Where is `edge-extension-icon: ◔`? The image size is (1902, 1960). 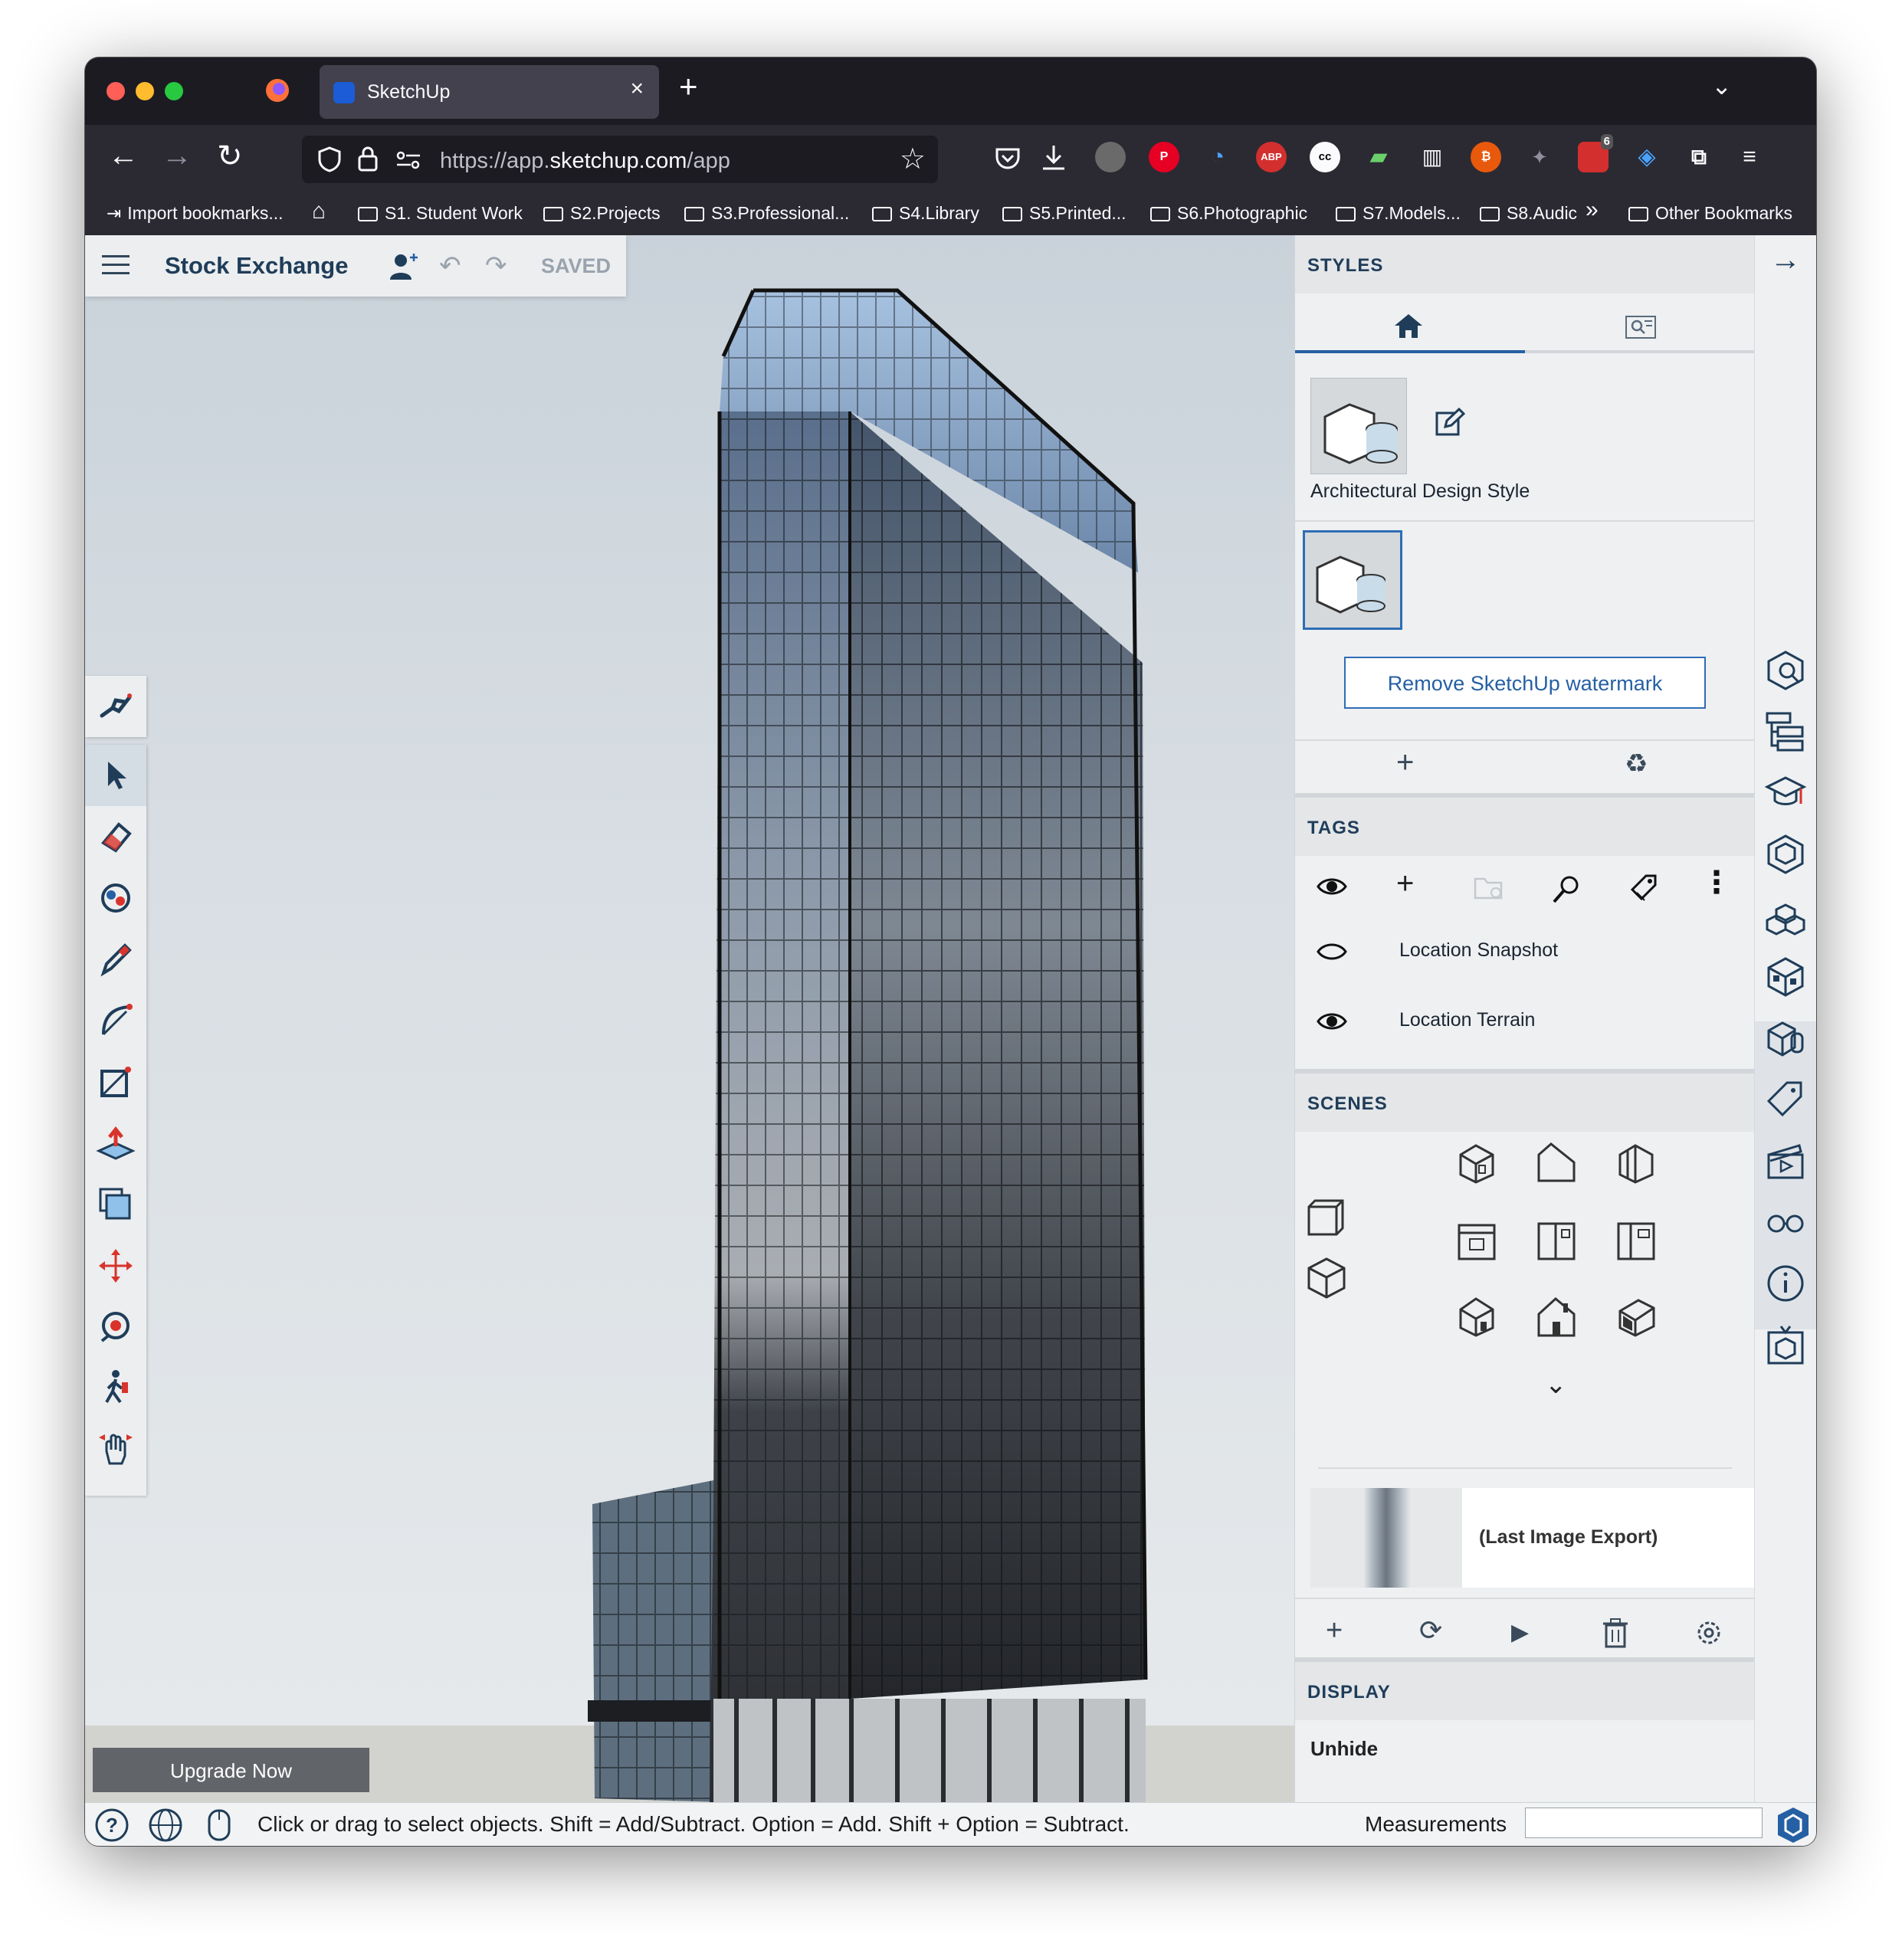
edge-extension-icon: ◔ is located at coordinates (1217, 157).